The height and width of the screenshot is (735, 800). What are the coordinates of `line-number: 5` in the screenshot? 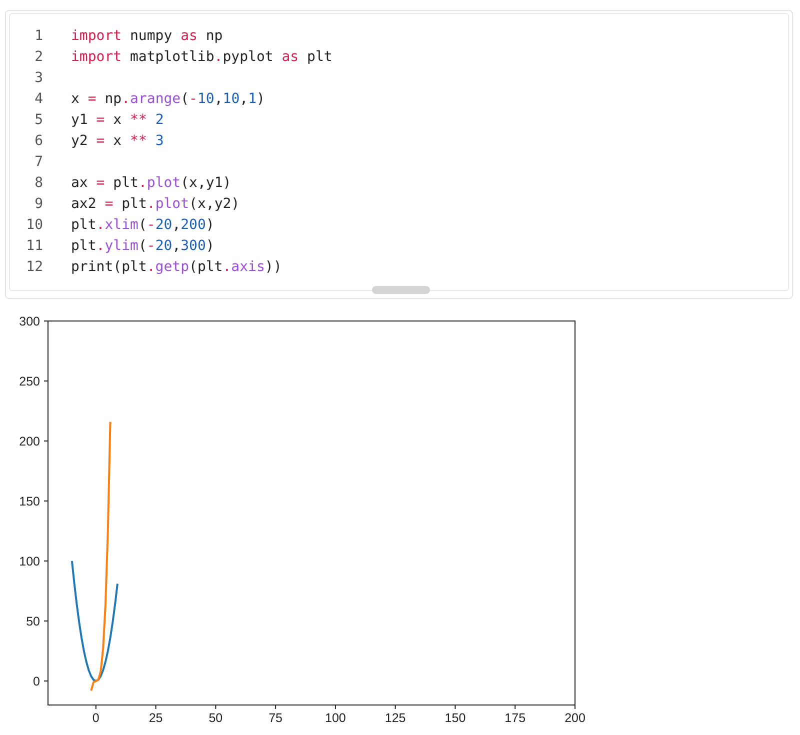 It's located at (38, 120).